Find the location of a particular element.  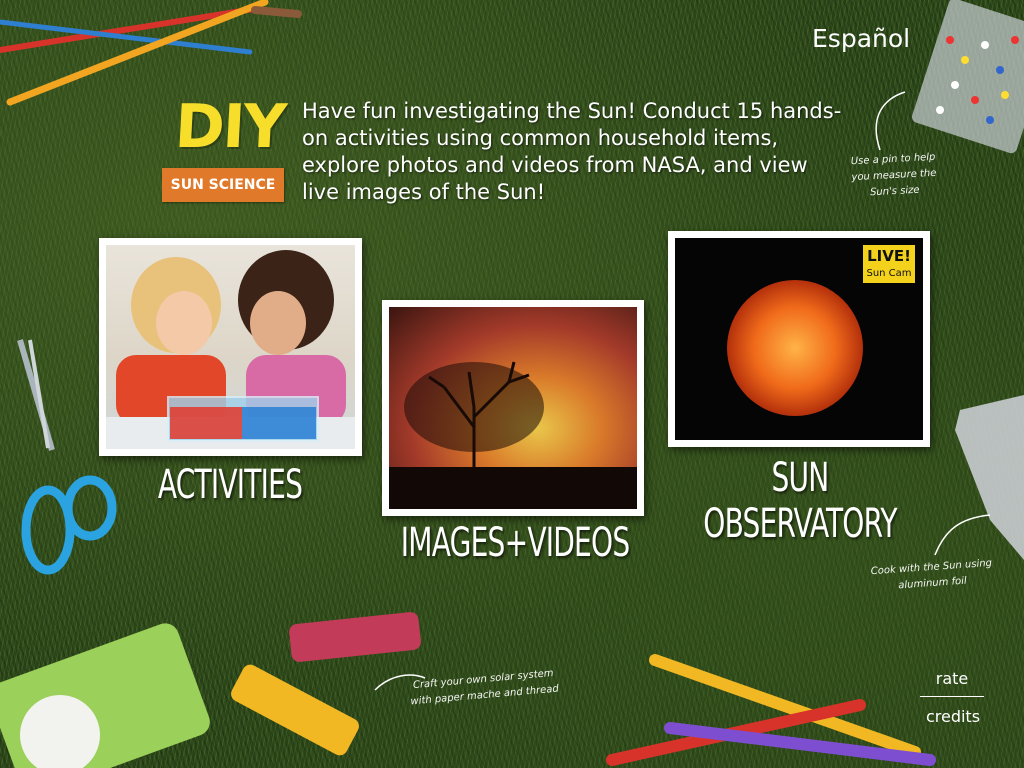

logo-title: DIY is located at coordinates (230, 127).